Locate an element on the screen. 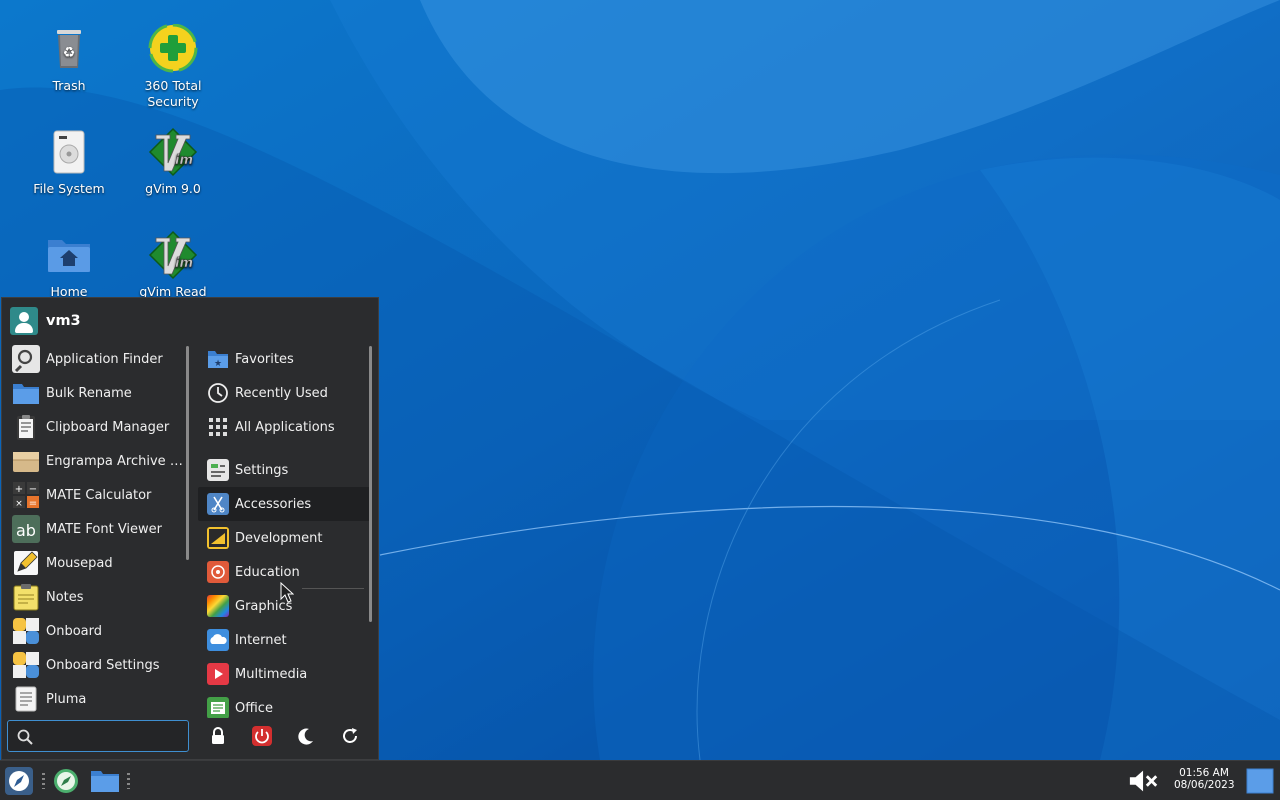 This screenshot has height=800, width=1280. category-label: Education is located at coordinates (267, 572).